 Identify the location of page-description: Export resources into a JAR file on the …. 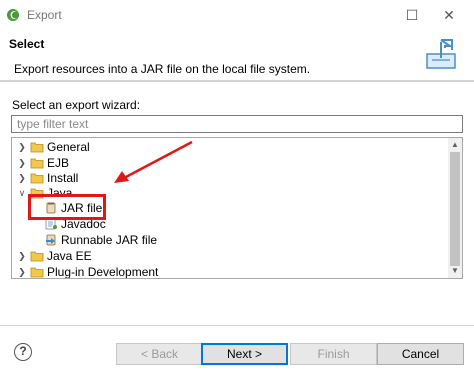
(162, 69).